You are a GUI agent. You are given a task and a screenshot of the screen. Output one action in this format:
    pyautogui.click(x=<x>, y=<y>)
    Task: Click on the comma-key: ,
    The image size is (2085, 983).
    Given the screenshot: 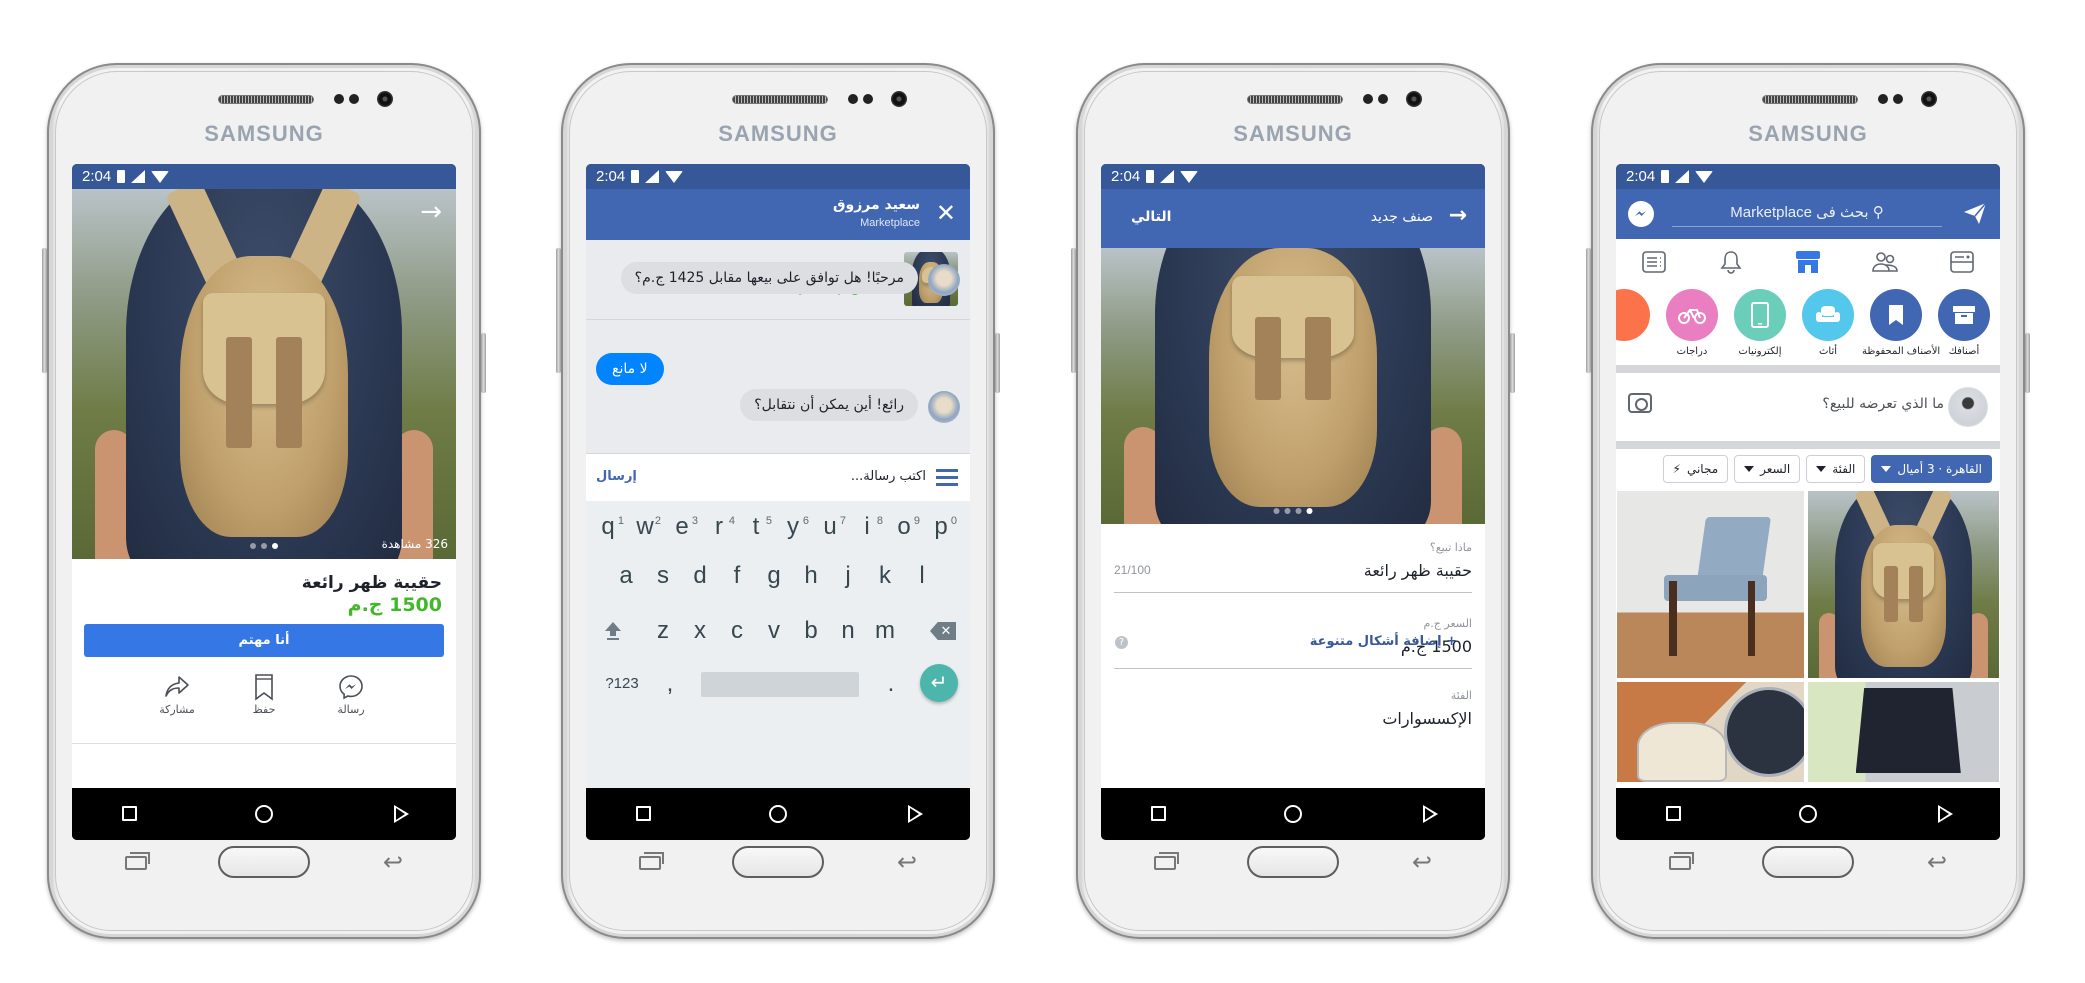 What is the action you would take?
    pyautogui.click(x=670, y=684)
    